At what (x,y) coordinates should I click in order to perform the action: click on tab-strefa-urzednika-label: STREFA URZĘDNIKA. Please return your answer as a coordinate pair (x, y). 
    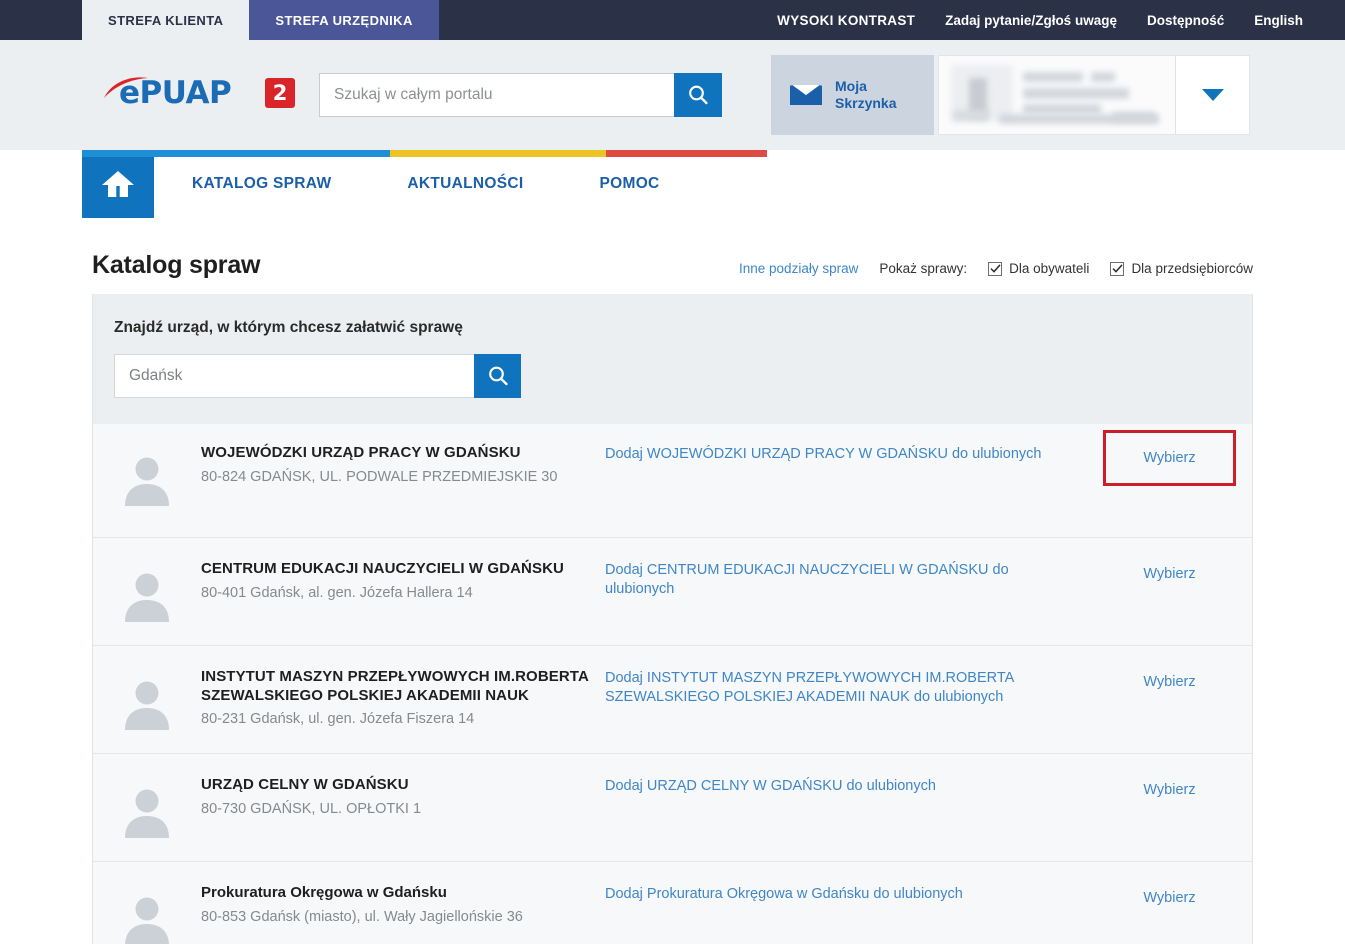
    Looking at the image, I should click on (344, 20).